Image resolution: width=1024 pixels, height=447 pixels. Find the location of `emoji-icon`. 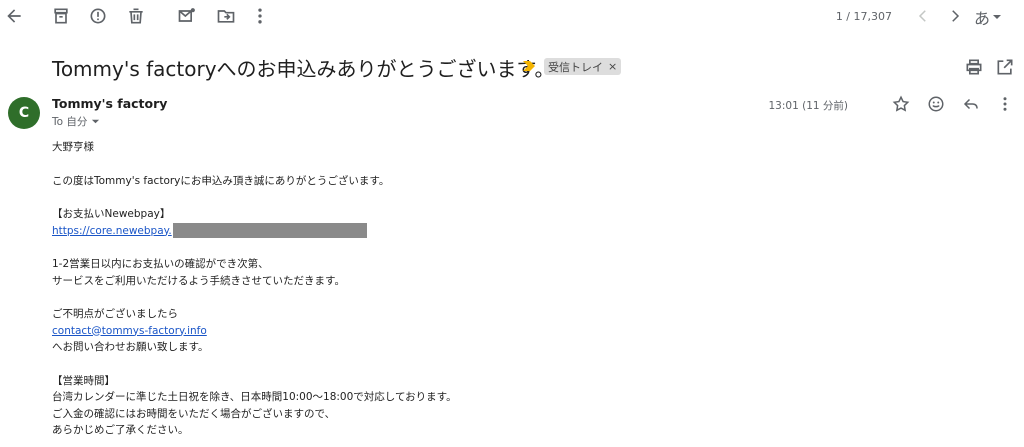

emoji-icon is located at coordinates (936, 104).